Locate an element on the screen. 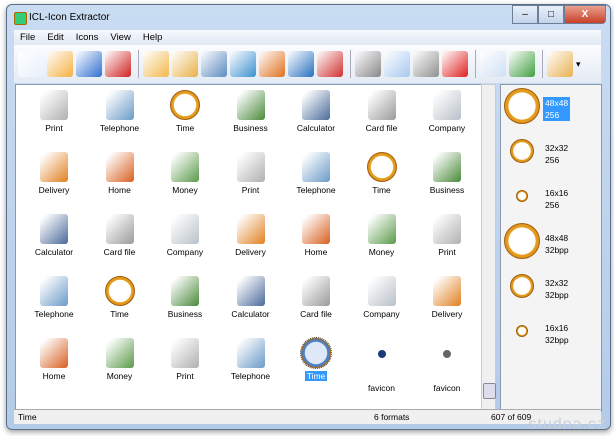 The image size is (614, 436). scrollbar-thumb is located at coordinates (489, 391).